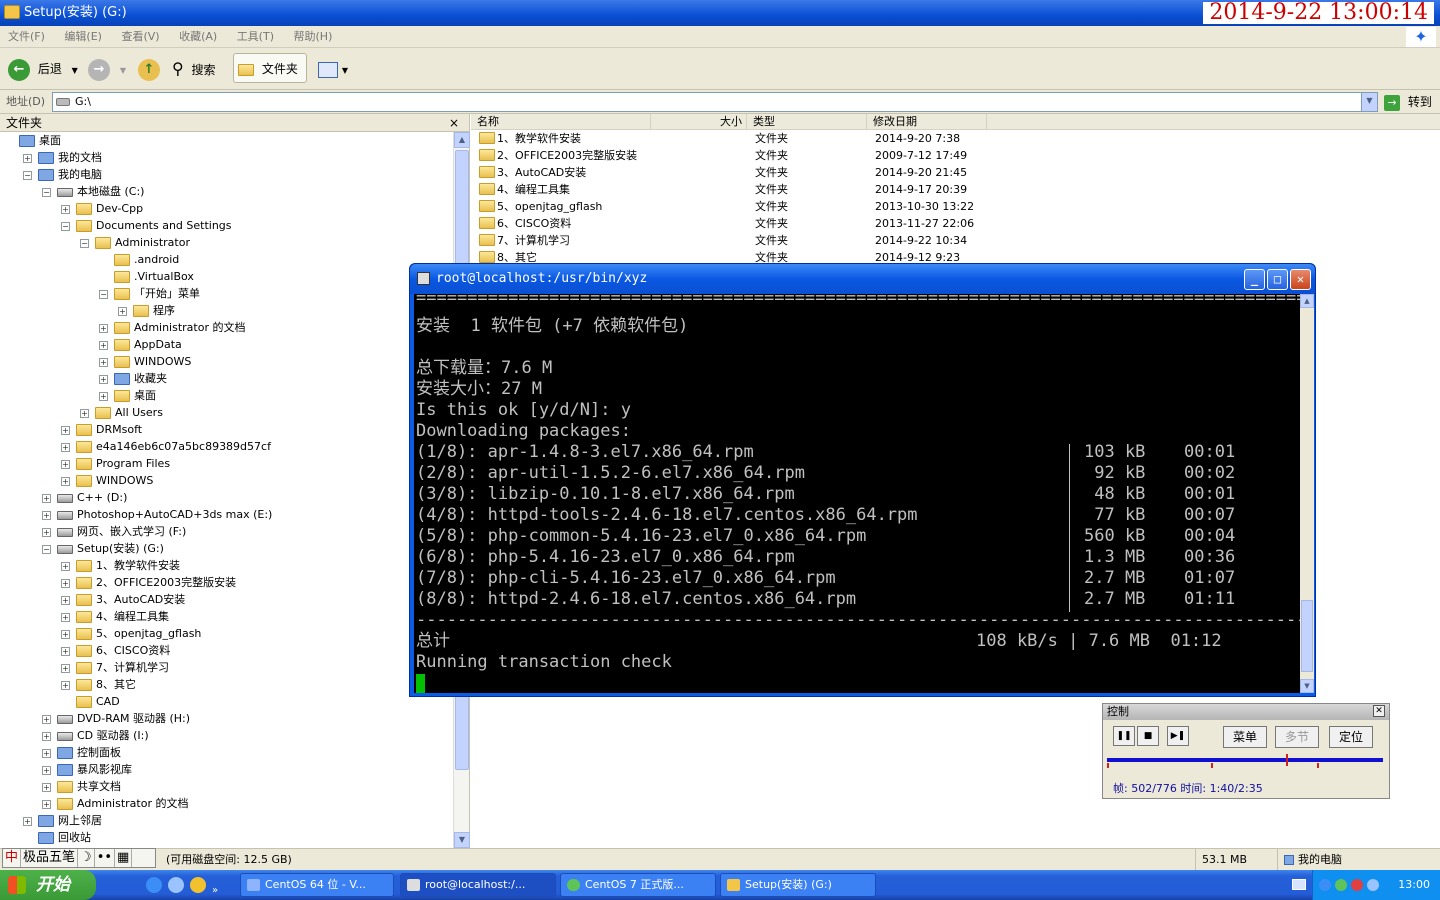 The image size is (1440, 900). What do you see at coordinates (1299, 884) in the screenshot?
I see `keyboard-icon` at bounding box center [1299, 884].